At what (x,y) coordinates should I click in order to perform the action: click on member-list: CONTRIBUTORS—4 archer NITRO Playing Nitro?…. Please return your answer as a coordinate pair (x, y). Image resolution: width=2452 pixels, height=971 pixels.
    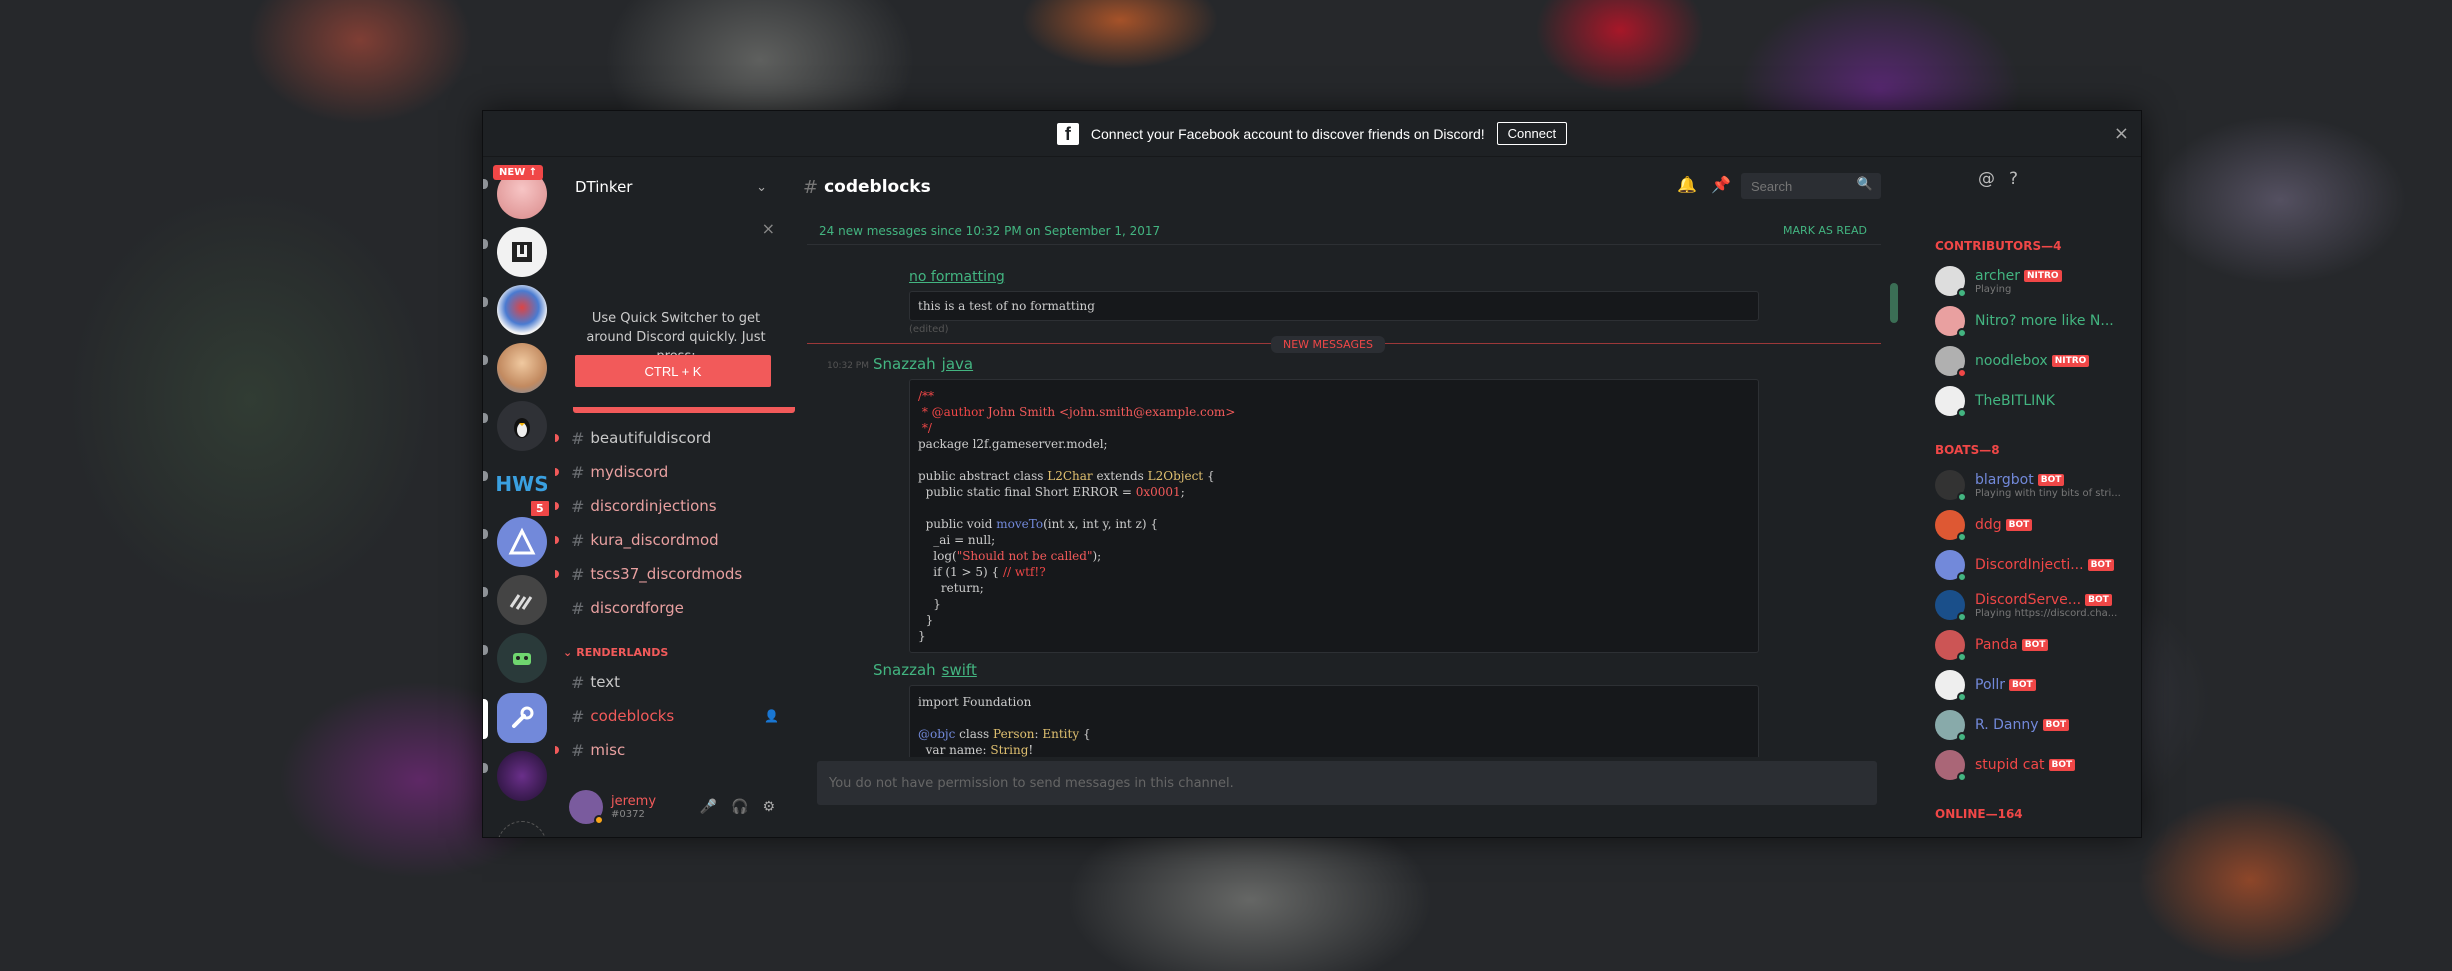
    Looking at the image, I should click on (2032, 527).